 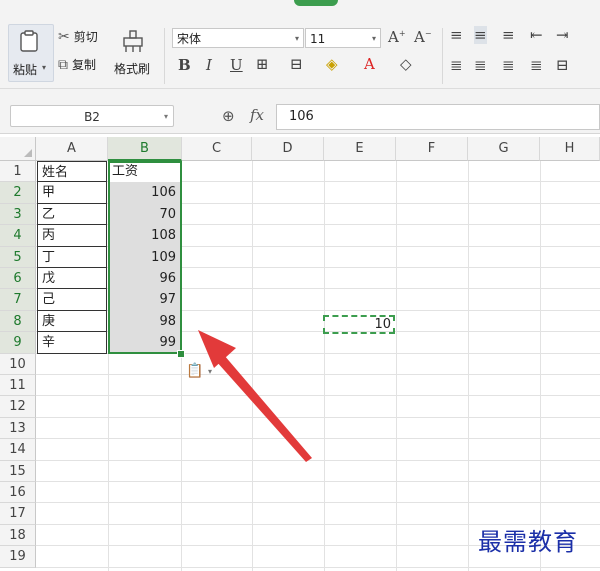 I want to click on arrow-shaft, so click(x=264, y=408).